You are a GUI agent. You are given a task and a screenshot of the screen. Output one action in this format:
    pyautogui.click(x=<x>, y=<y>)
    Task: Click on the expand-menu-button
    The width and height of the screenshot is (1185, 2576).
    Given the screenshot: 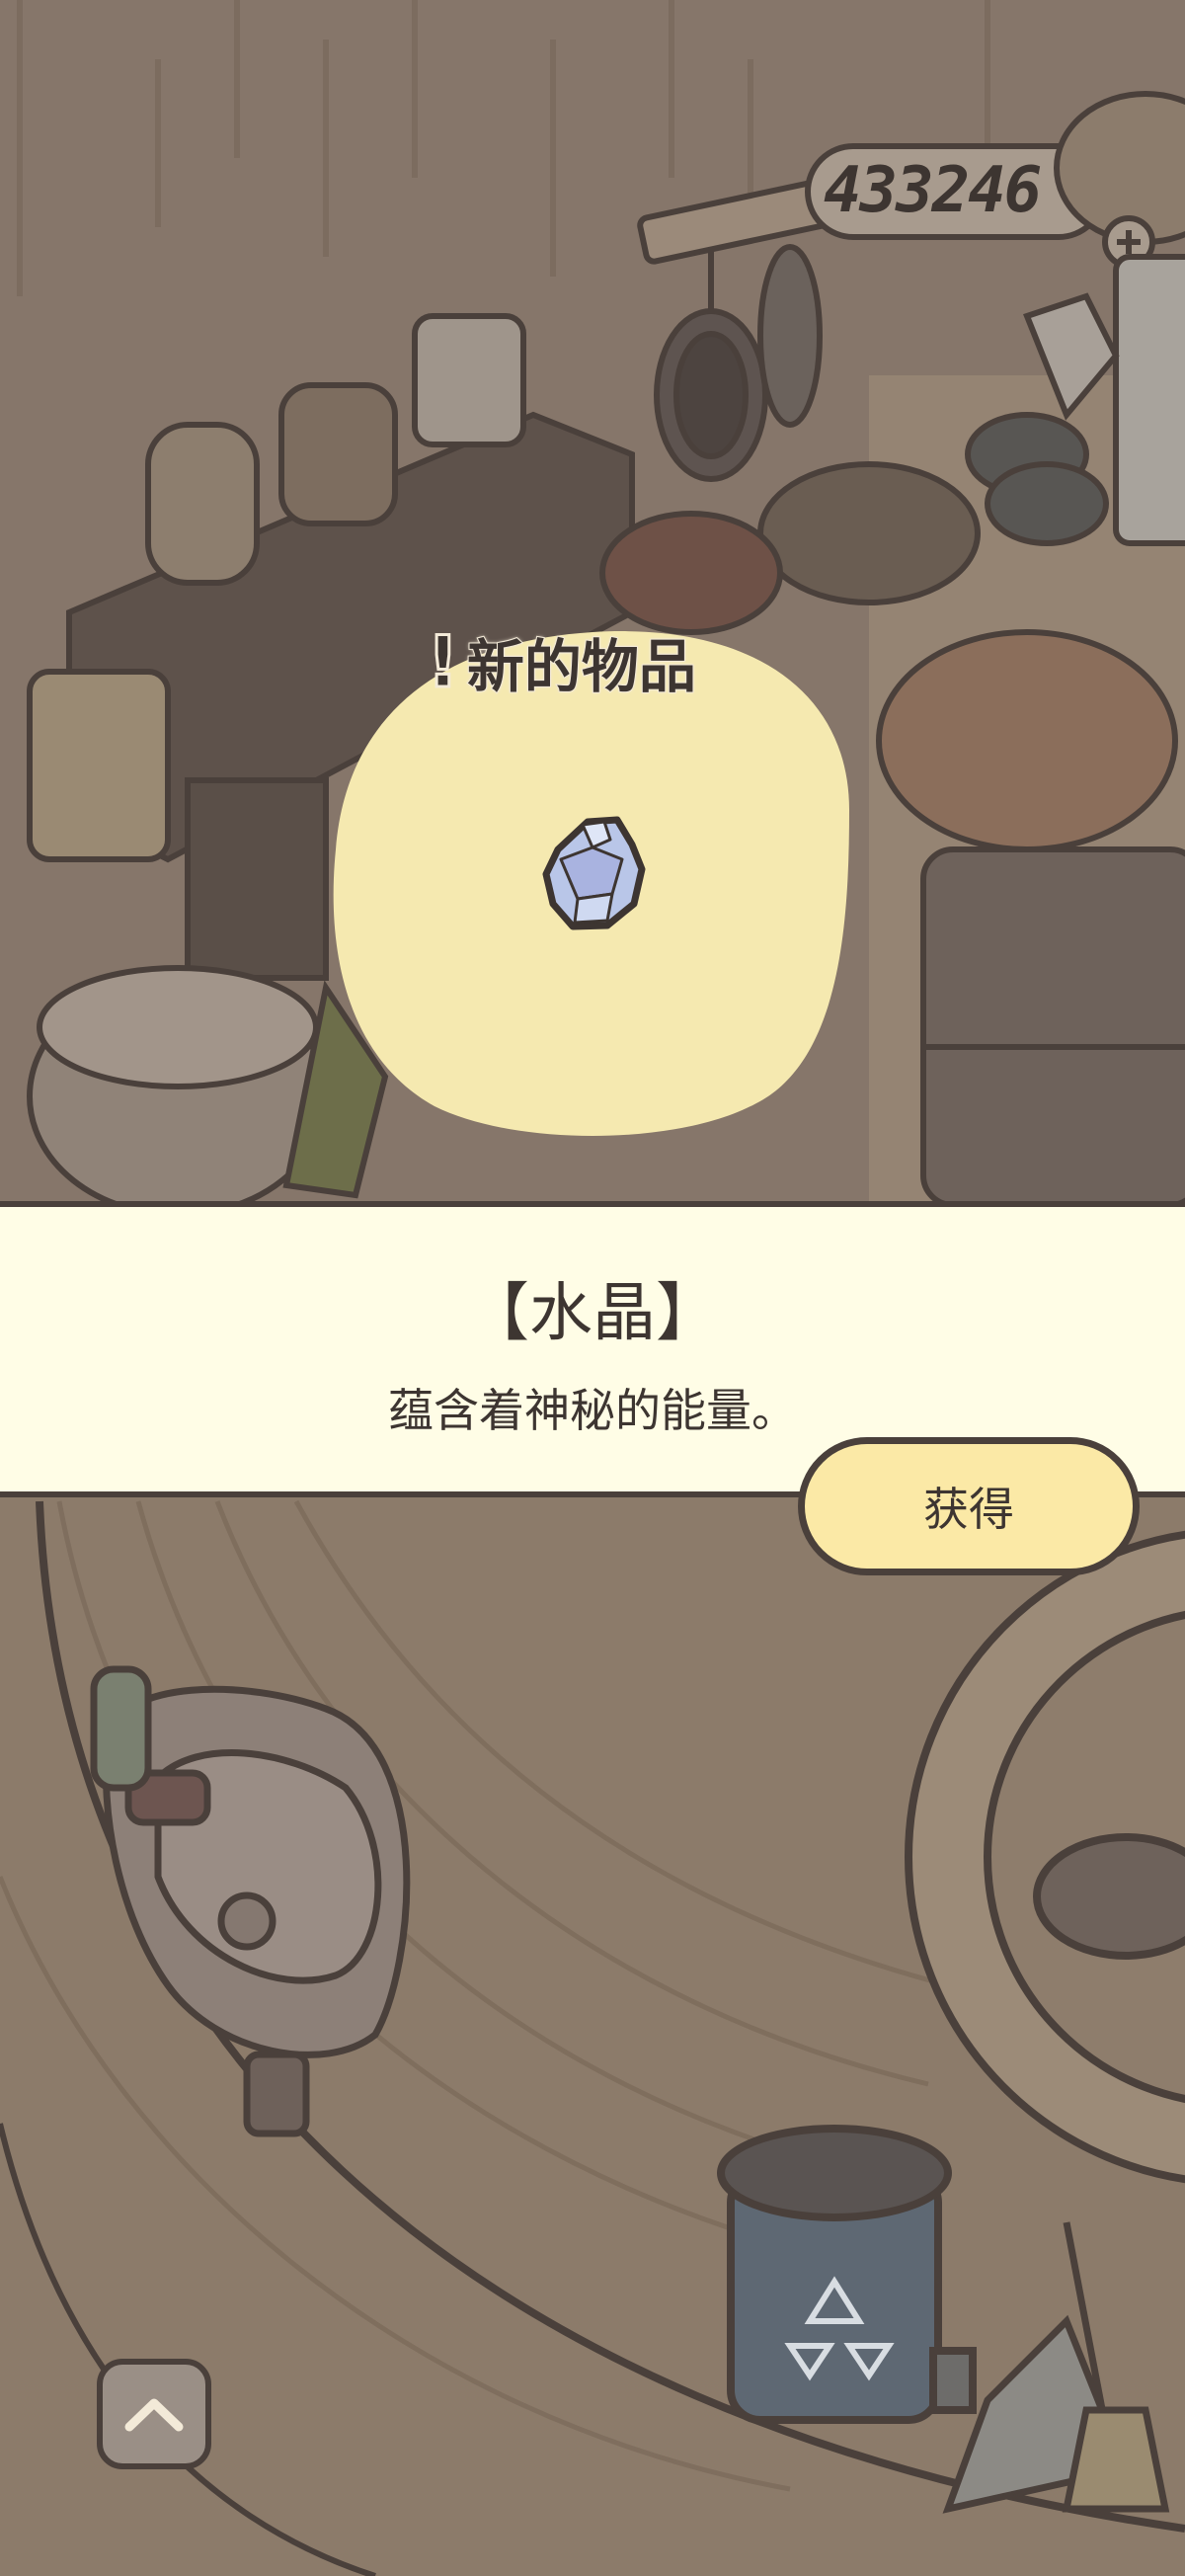 What is the action you would take?
    pyautogui.click(x=154, y=2414)
    